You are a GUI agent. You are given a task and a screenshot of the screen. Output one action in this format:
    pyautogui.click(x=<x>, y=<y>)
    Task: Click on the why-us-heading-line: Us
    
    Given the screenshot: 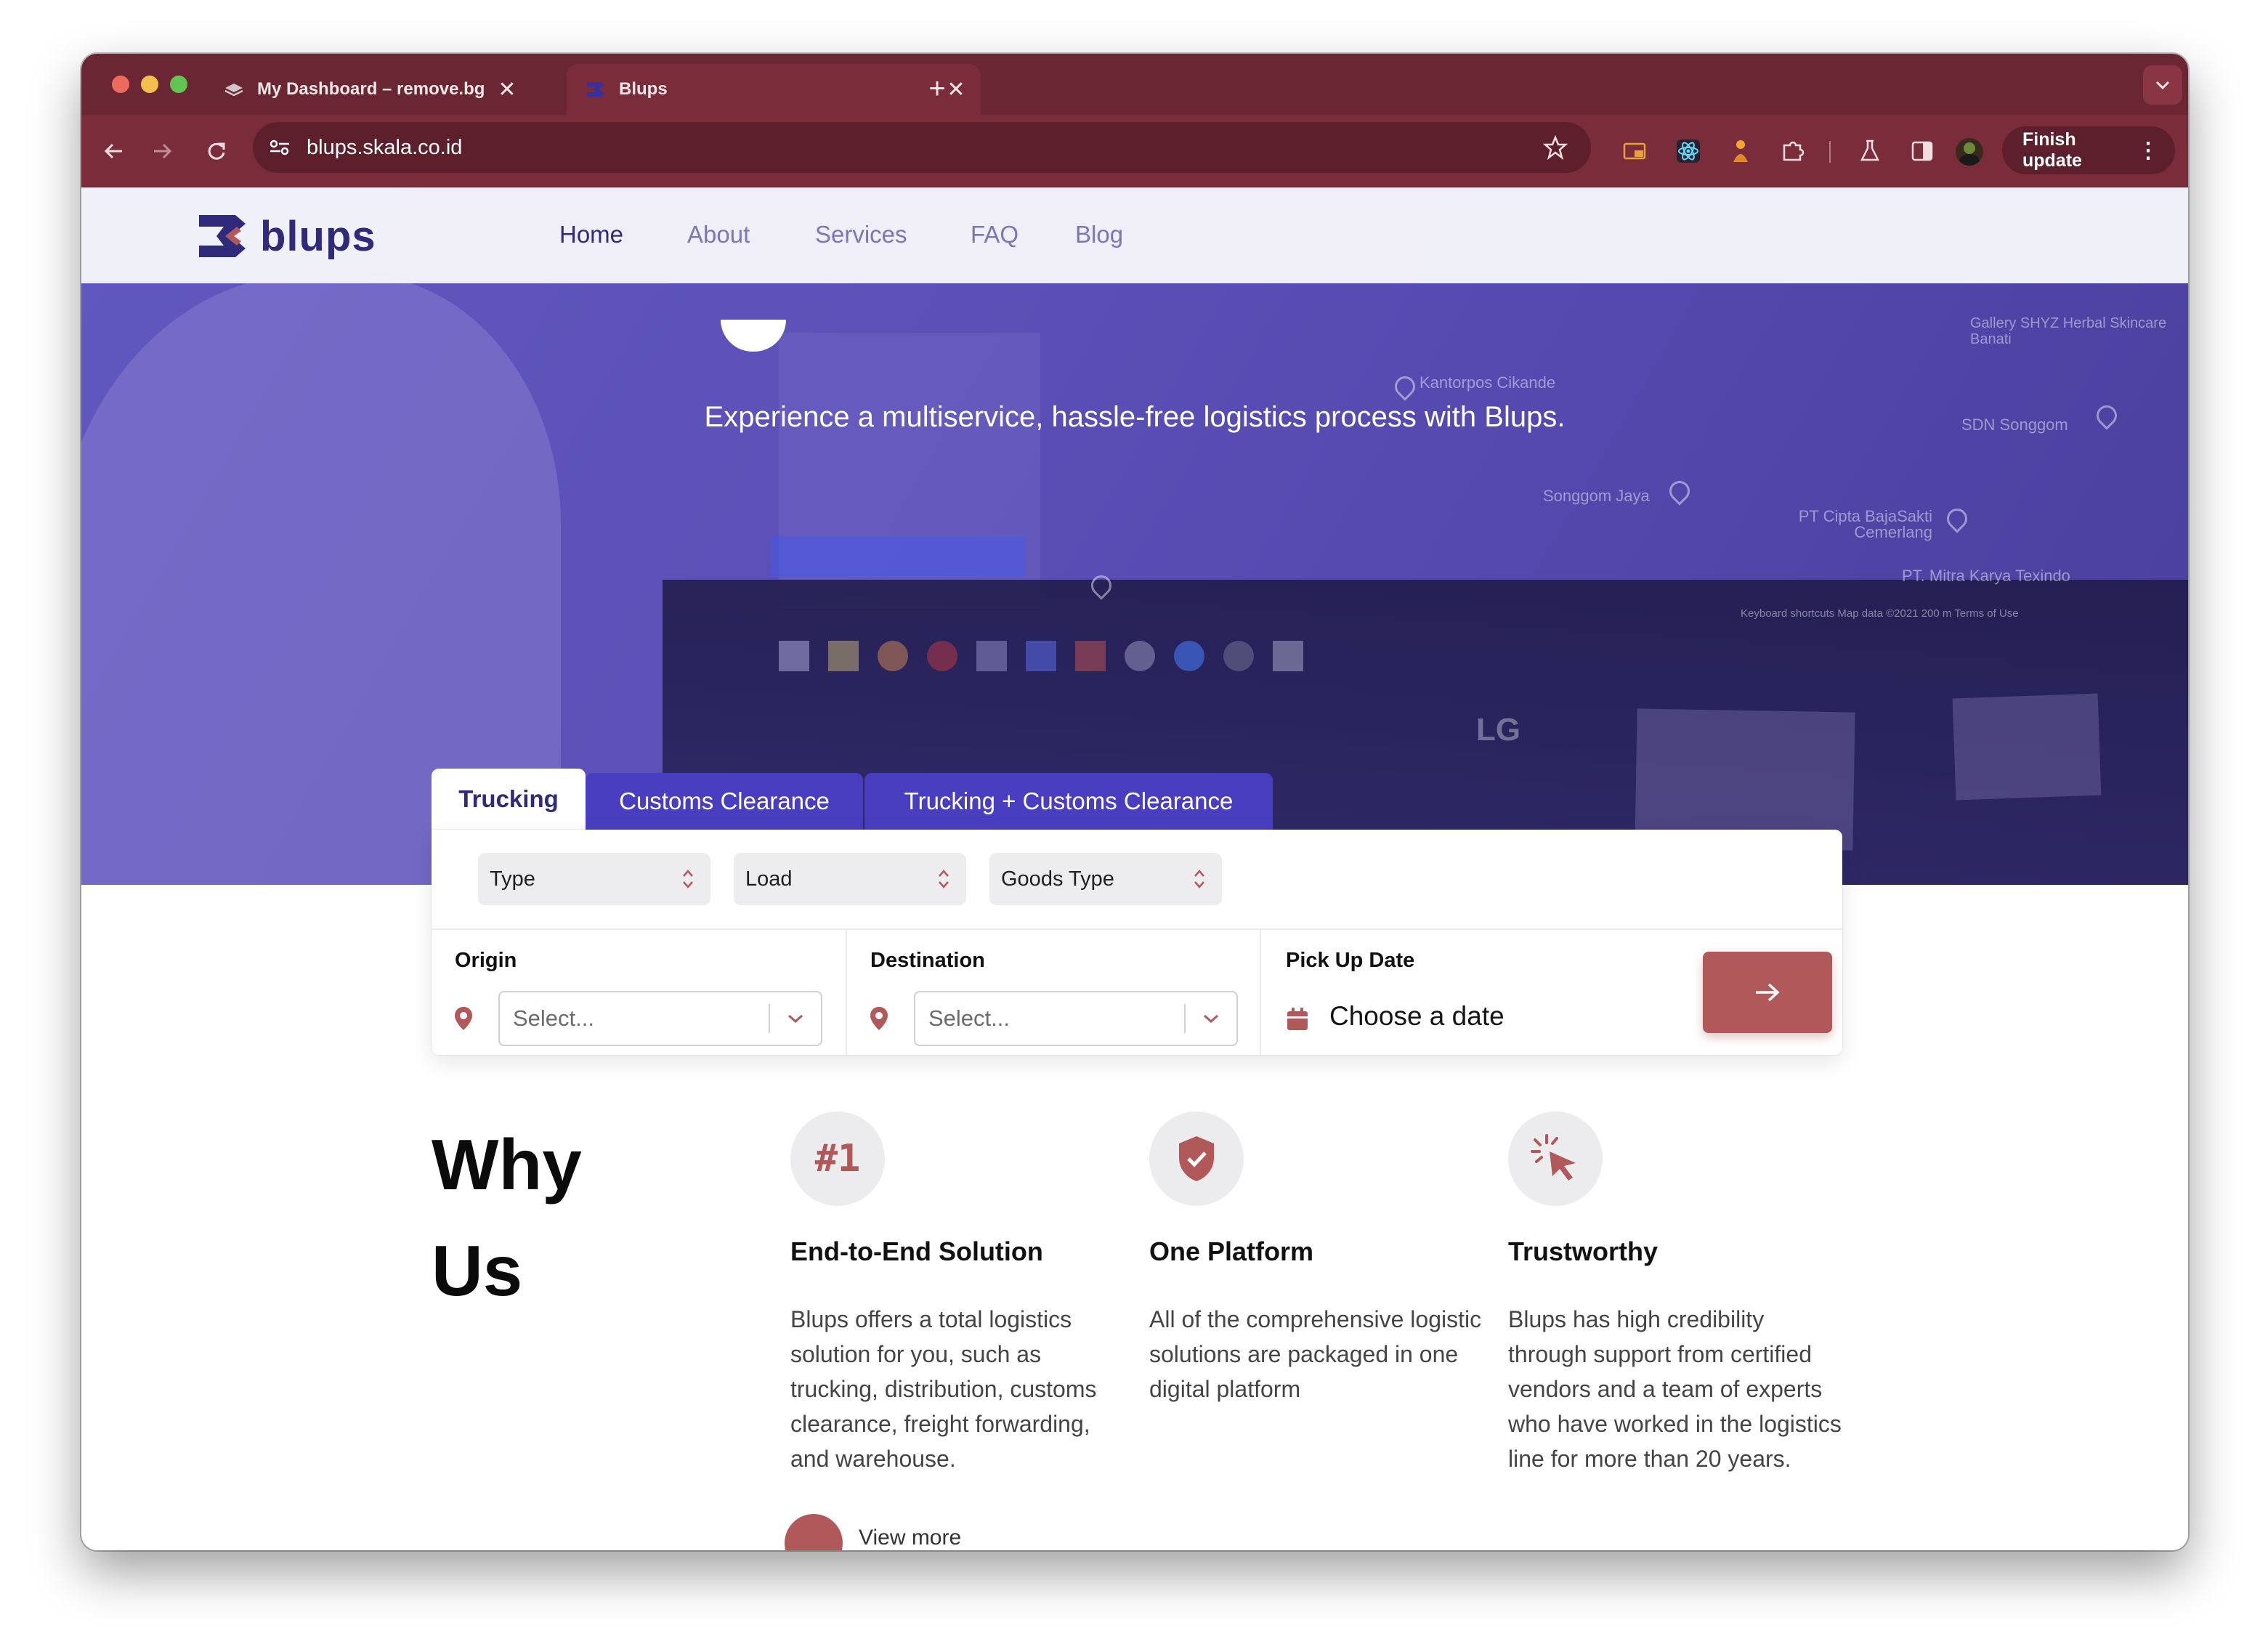 What is the action you would take?
    pyautogui.click(x=477, y=1271)
    